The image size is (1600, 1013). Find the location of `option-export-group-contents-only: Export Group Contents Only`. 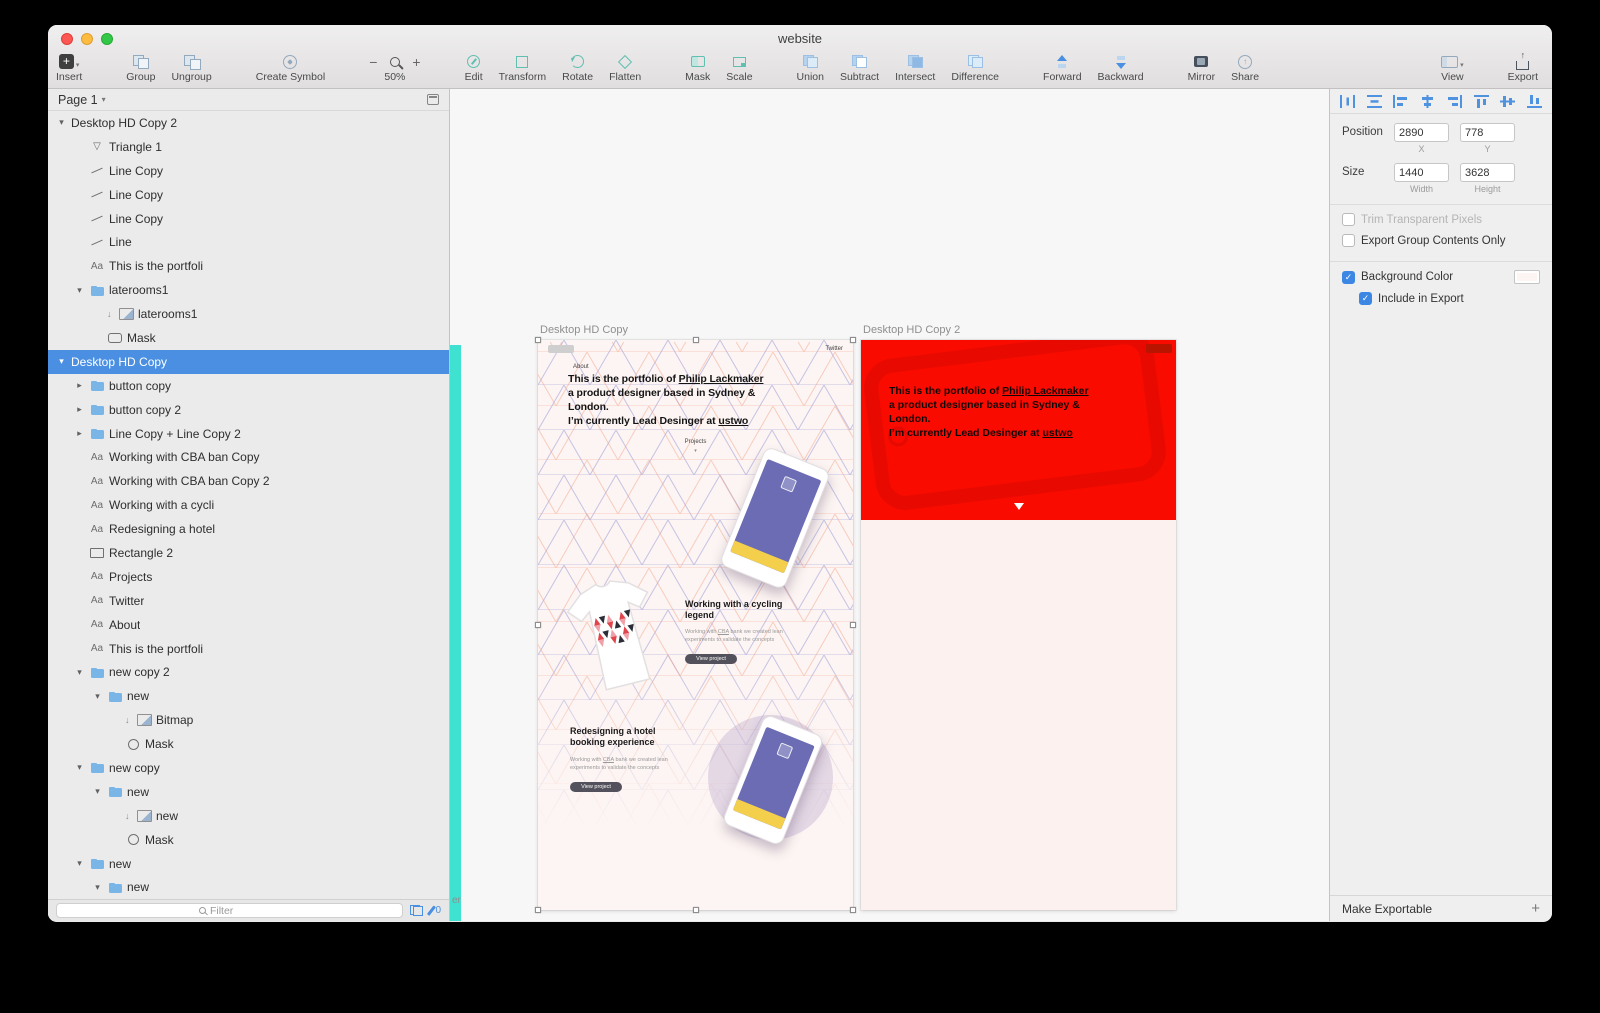

option-export-group-contents-only: Export Group Contents Only is located at coordinates (1441, 240).